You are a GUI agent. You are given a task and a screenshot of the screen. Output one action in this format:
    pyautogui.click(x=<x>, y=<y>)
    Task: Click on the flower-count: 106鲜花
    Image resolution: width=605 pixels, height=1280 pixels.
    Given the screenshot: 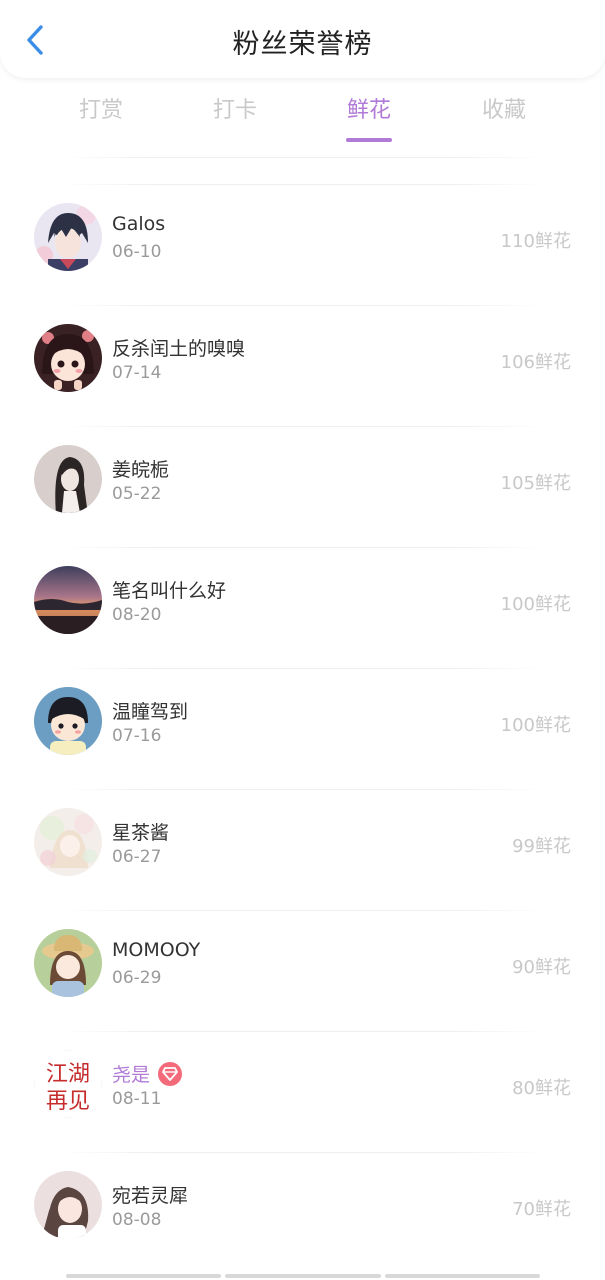 What is the action you would take?
    pyautogui.click(x=535, y=362)
    